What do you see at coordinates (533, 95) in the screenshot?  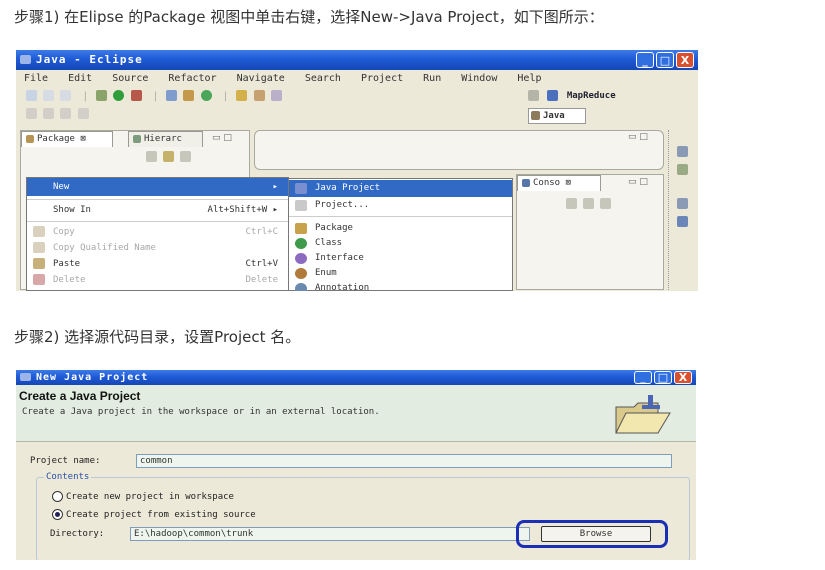 I see `open-perspective-icon` at bounding box center [533, 95].